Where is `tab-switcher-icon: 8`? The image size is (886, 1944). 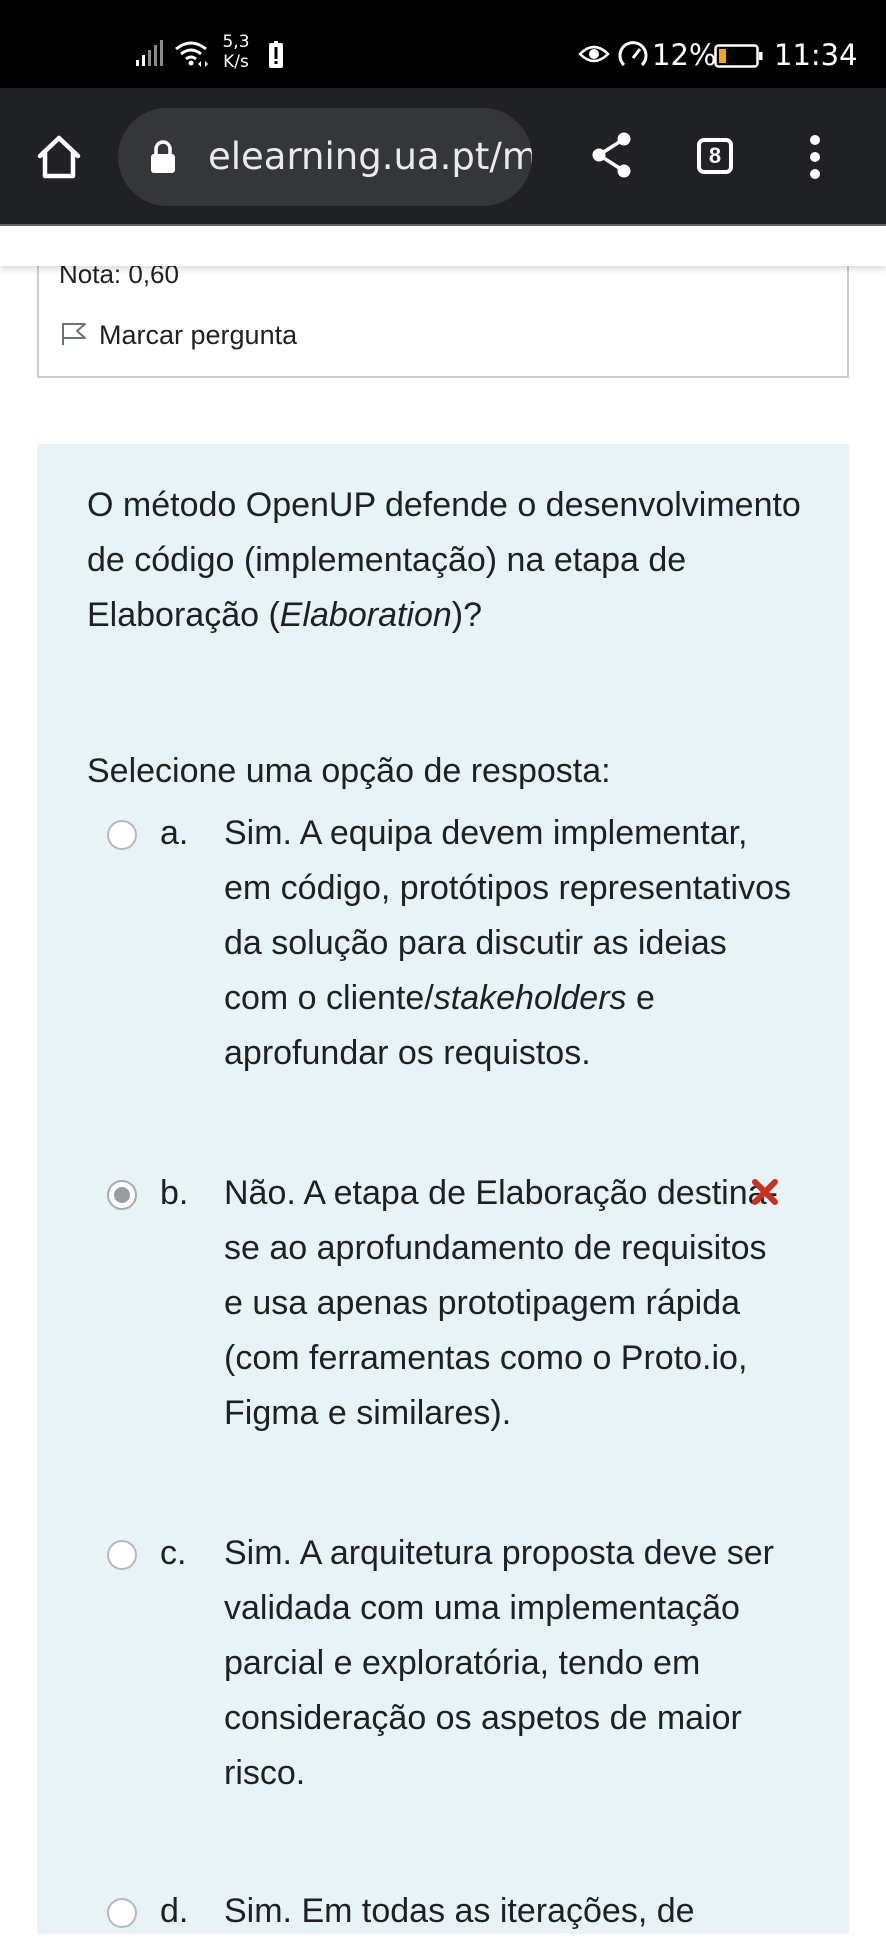 tab-switcher-icon: 8 is located at coordinates (715, 156).